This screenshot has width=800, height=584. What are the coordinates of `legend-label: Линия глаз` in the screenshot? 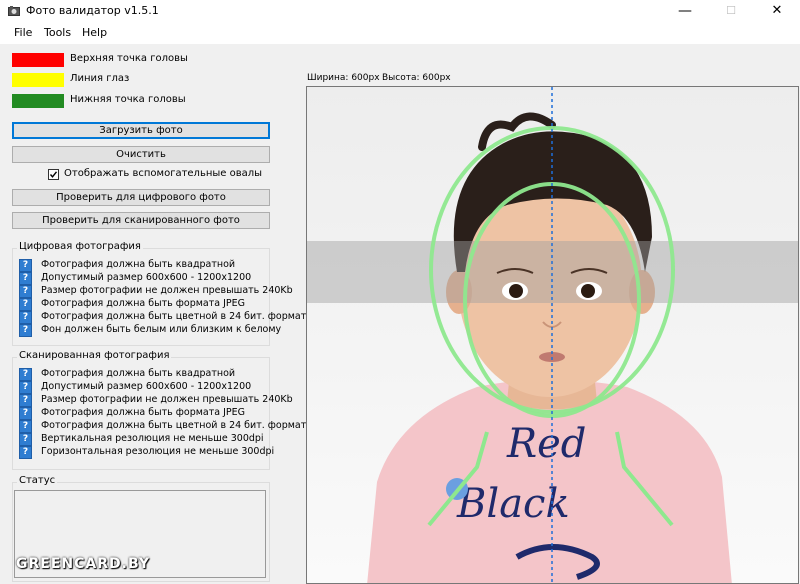 It's located at (100, 78).